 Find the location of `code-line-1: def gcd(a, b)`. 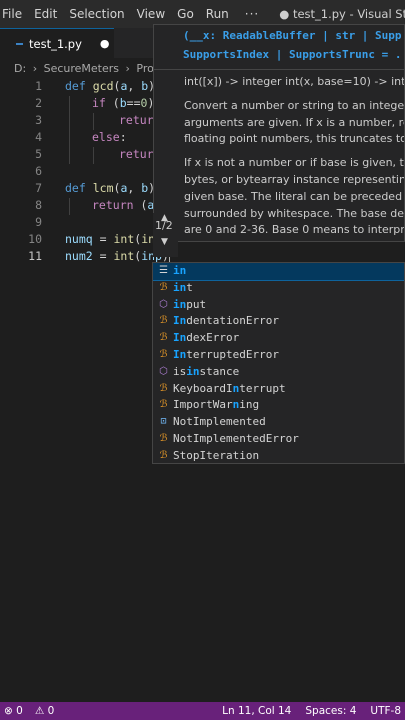

code-line-1: def gcd(a, b) is located at coordinates (110, 86).